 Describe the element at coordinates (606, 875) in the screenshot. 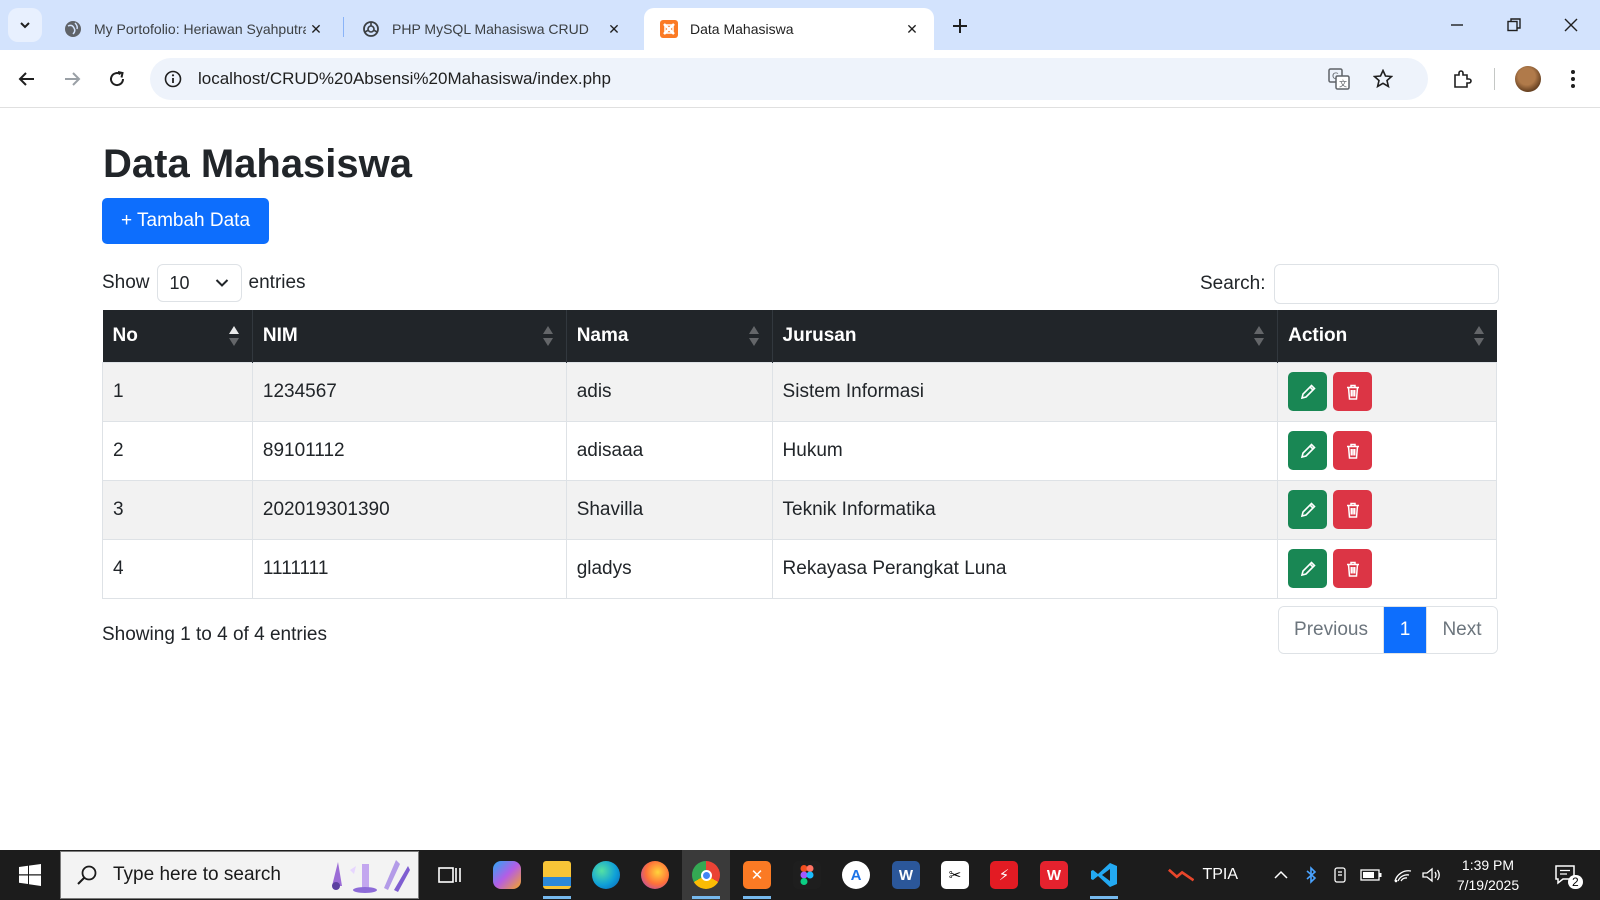

I see `edge-app` at that location.